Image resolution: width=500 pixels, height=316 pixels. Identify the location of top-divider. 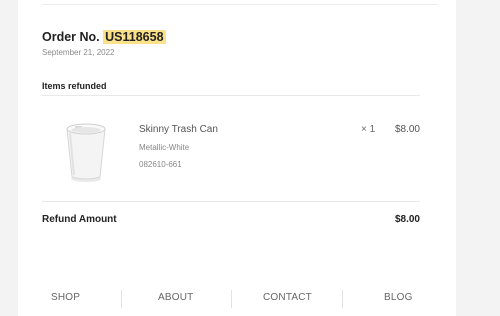
(240, 4).